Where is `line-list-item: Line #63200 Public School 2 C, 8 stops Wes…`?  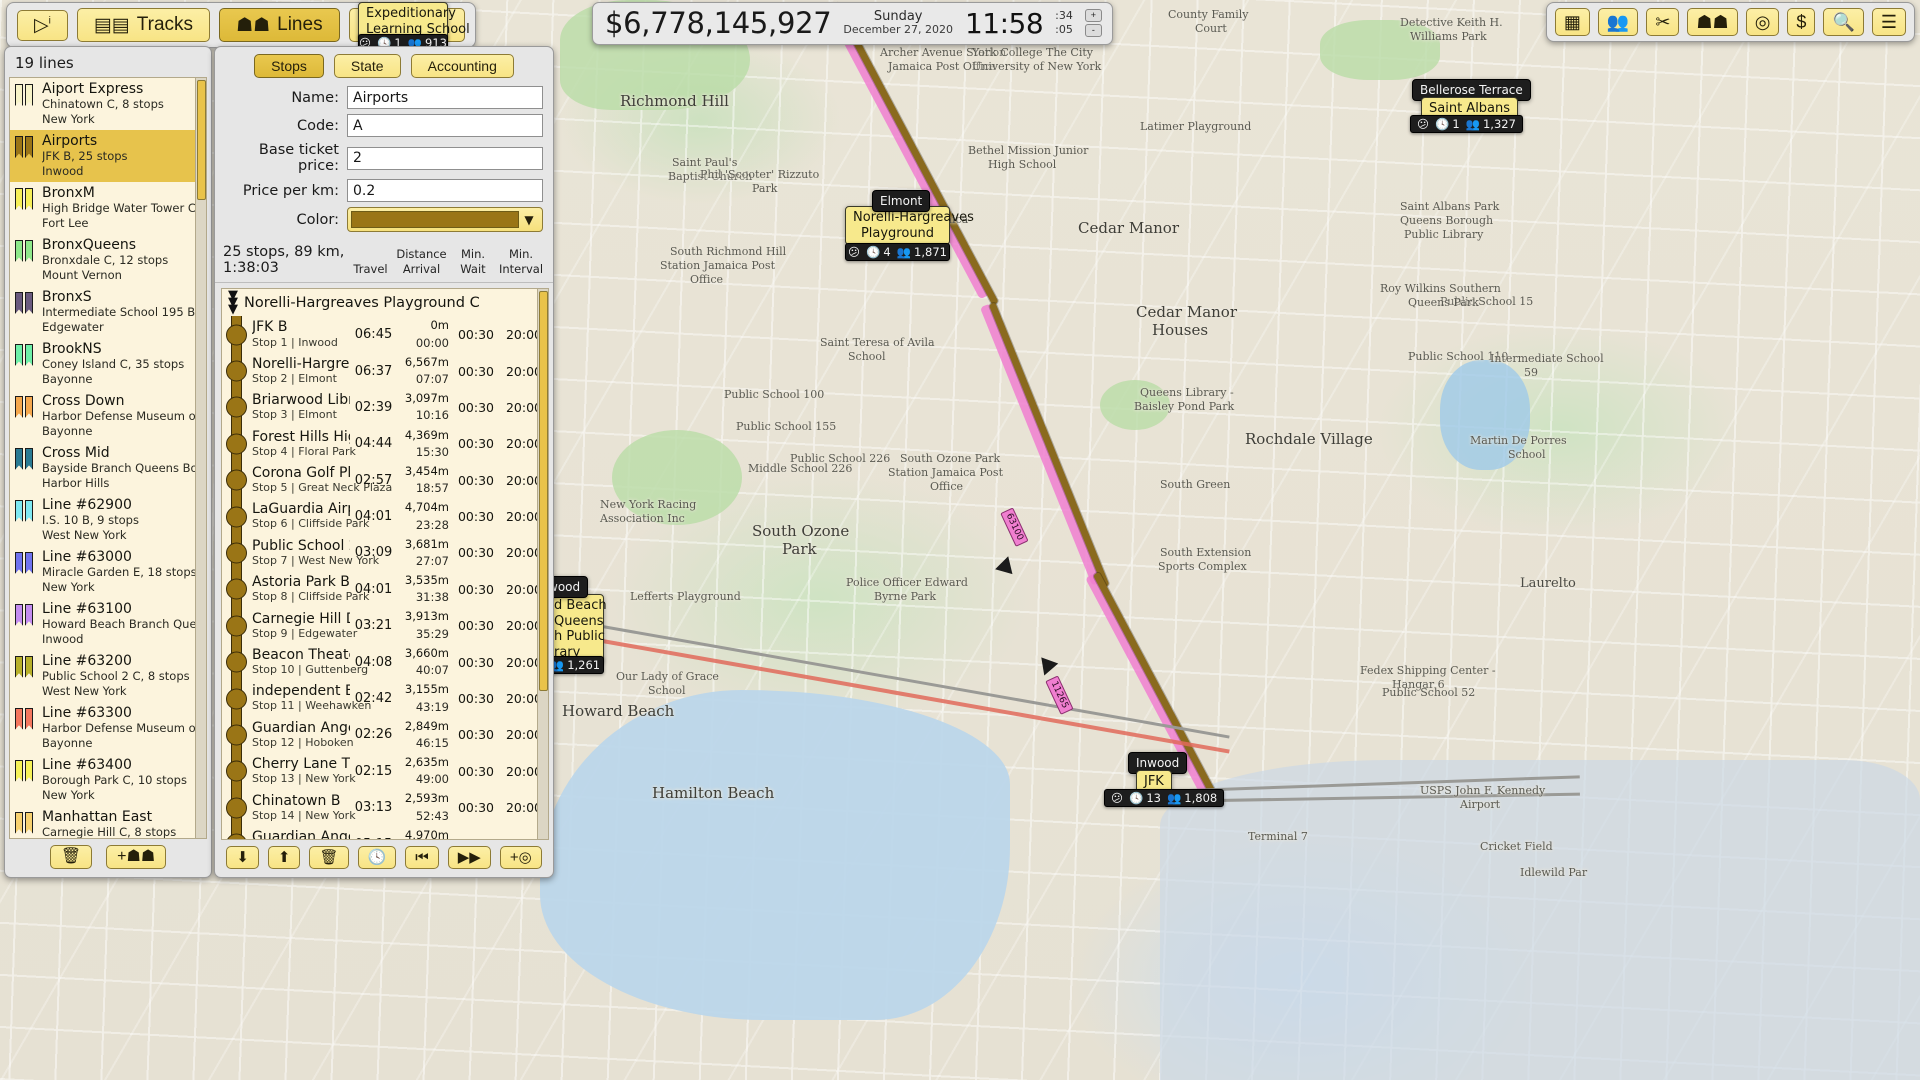
line-list-item: Line #63200 Public School 2 C, 8 stops Wes… is located at coordinates (108, 676).